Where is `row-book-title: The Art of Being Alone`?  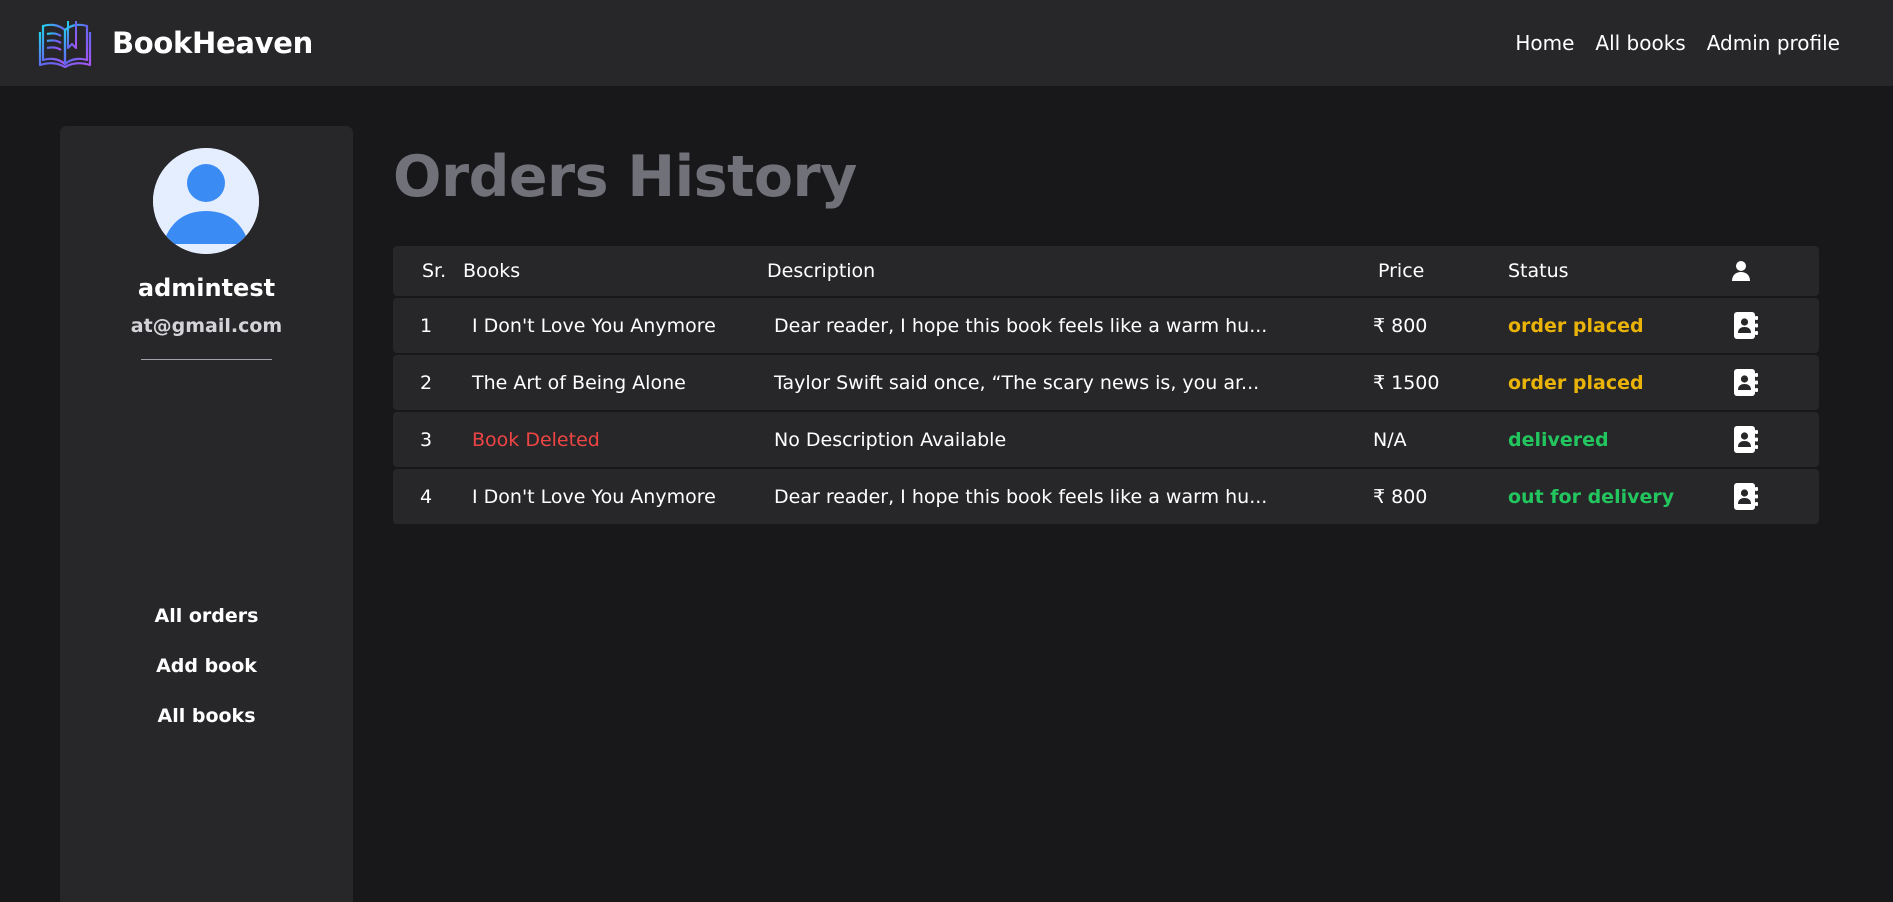
row-book-title: The Art of Being Alone is located at coordinates (579, 382).